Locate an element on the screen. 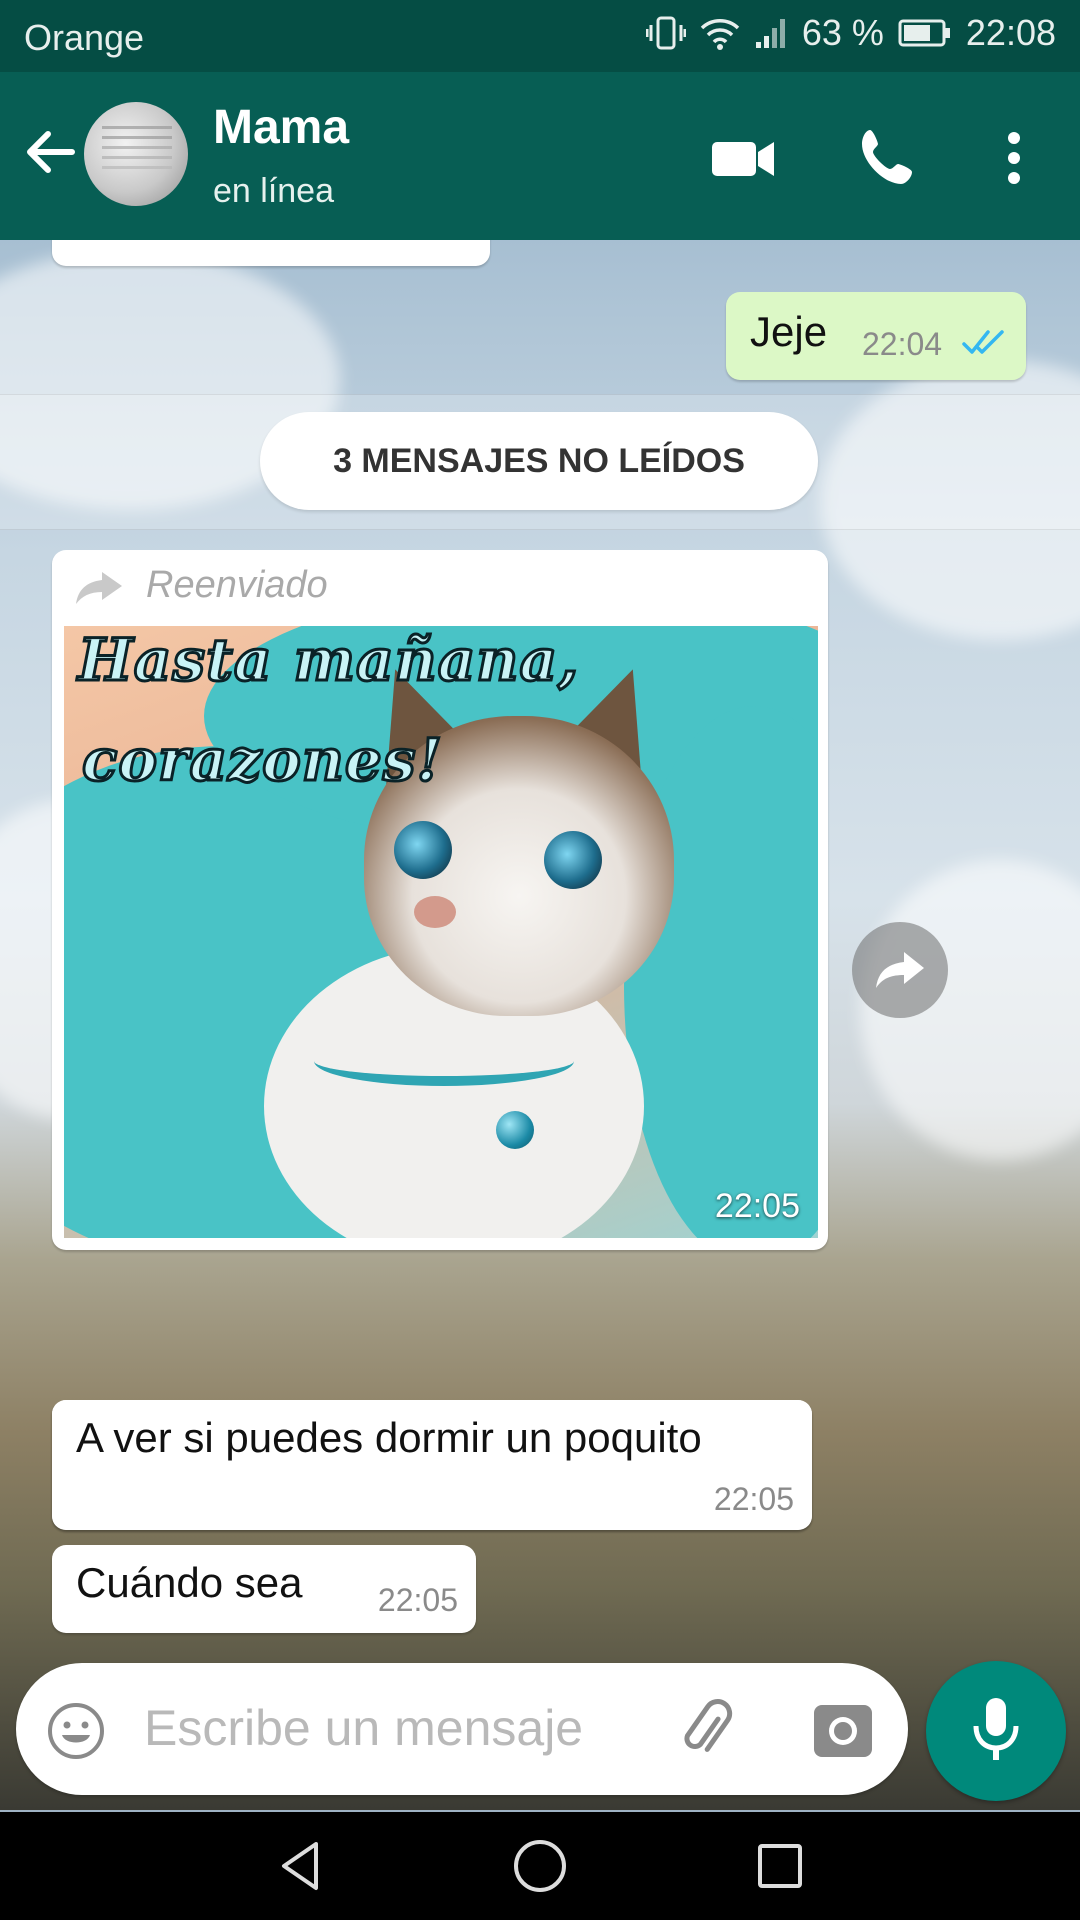 This screenshot has height=1920, width=1080. forwarded-icon is located at coordinates (99, 588).